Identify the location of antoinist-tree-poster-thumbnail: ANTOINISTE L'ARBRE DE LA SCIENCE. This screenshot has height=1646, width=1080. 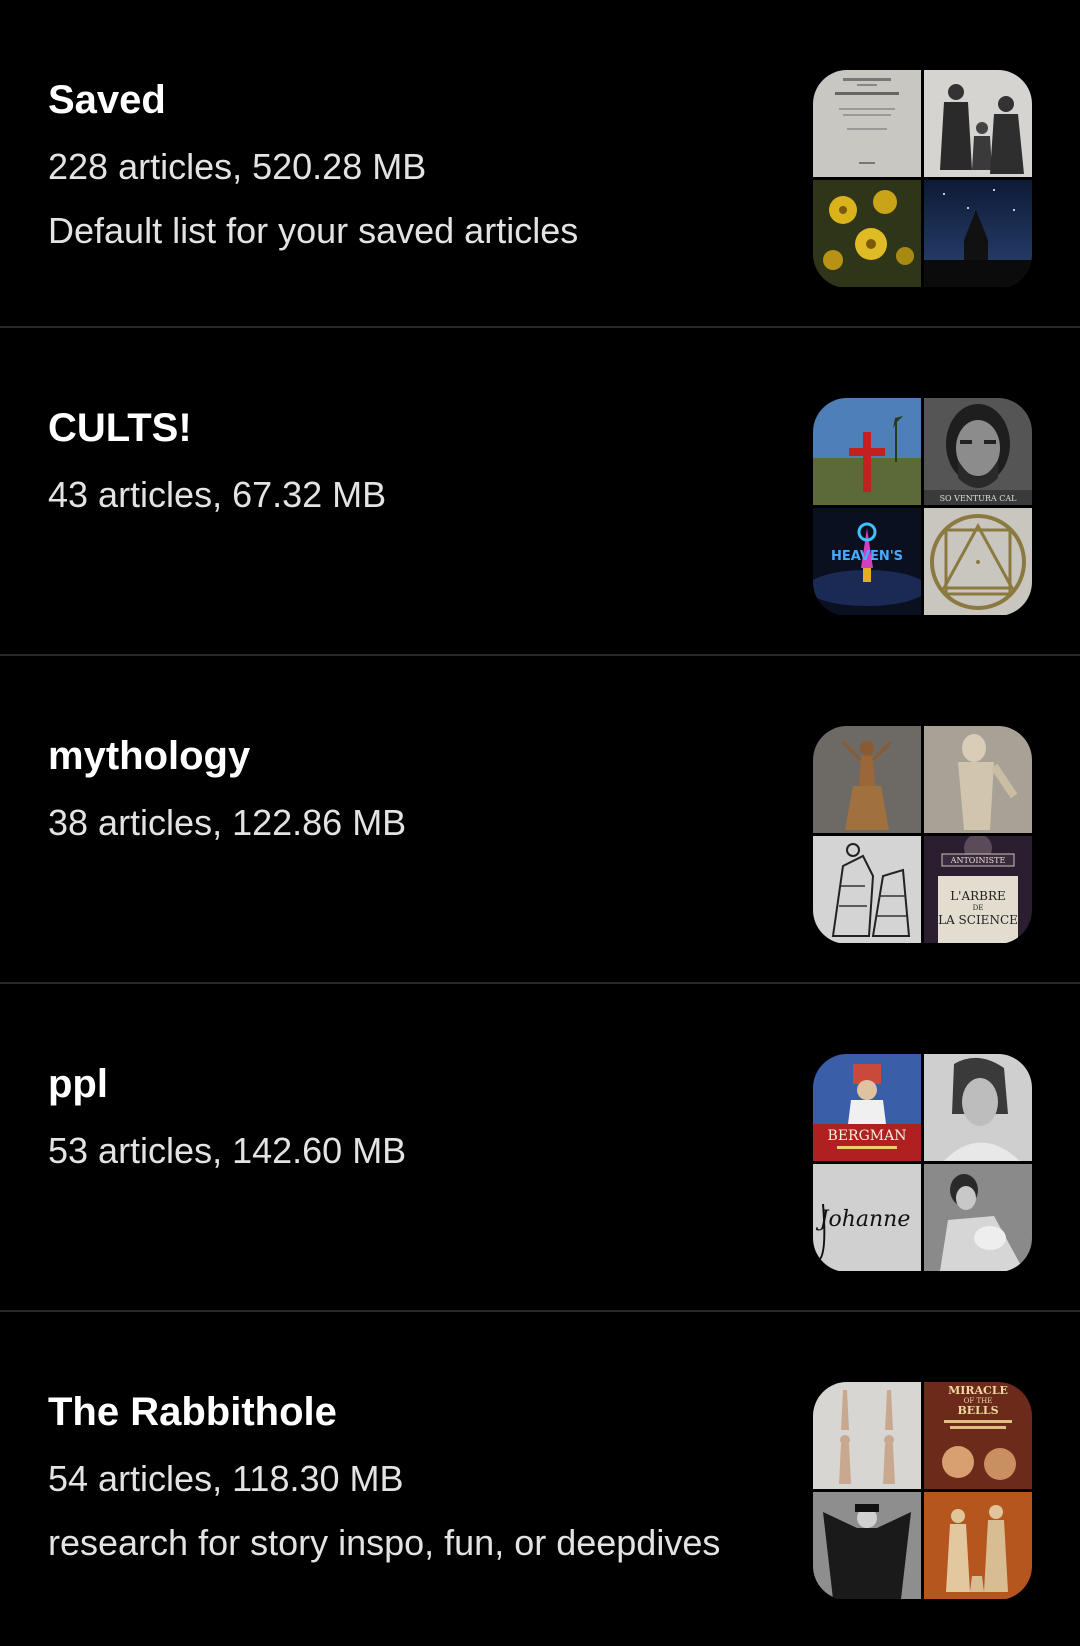
(978, 889).